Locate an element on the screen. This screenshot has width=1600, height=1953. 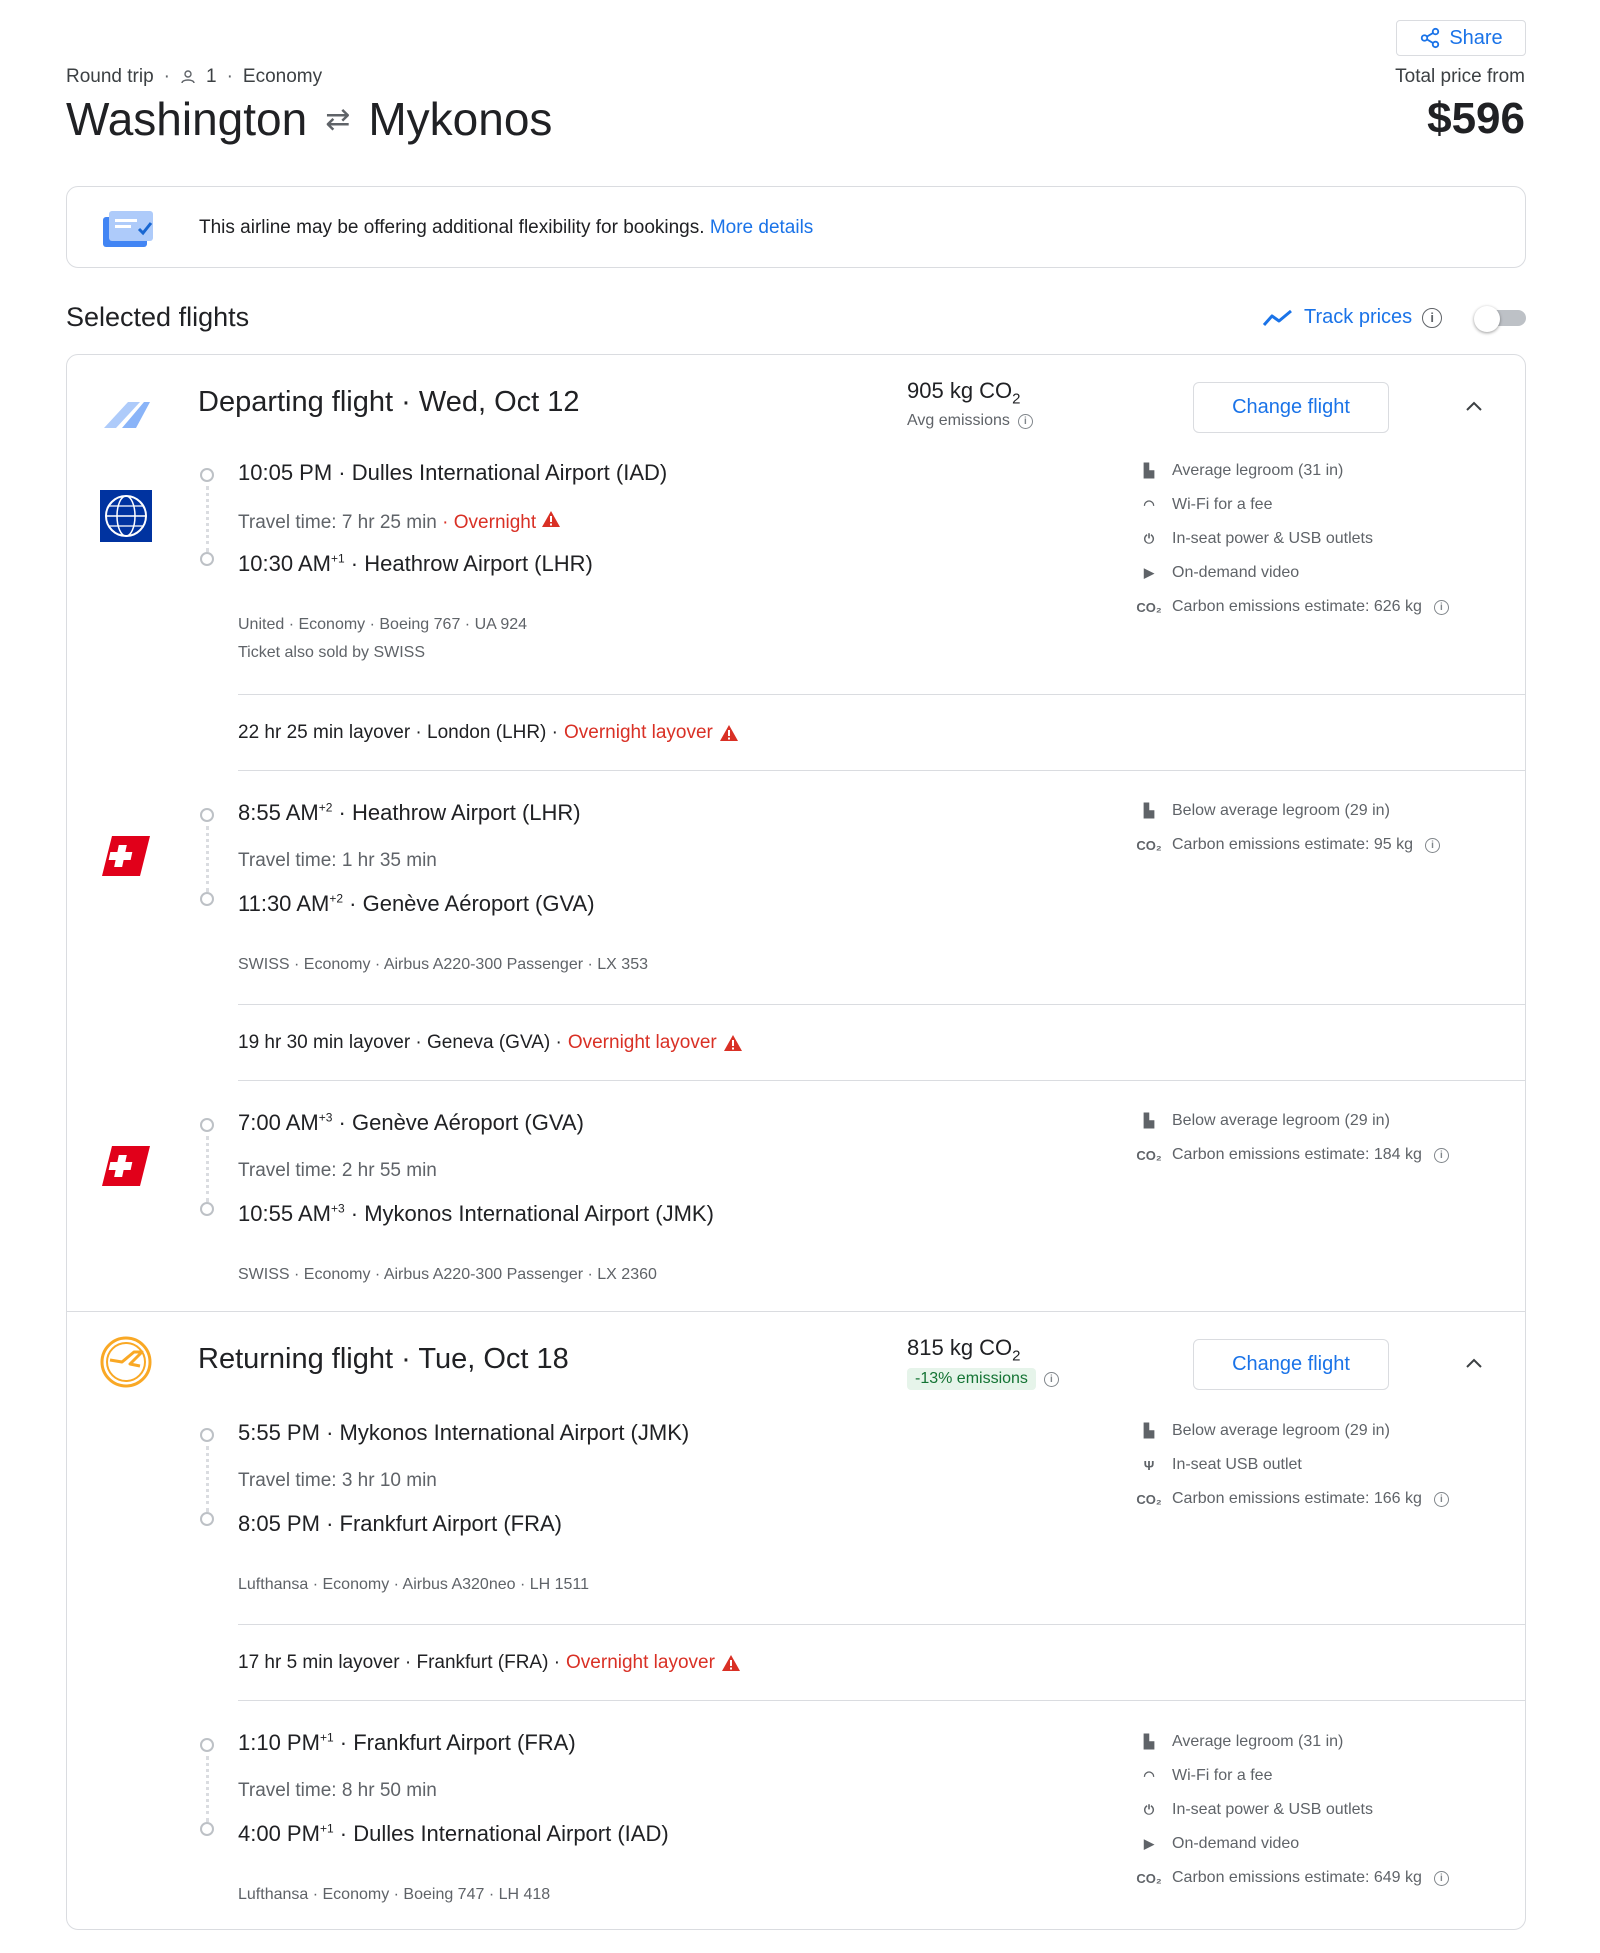
usb-icon: Ψ is located at coordinates (1149, 1465).